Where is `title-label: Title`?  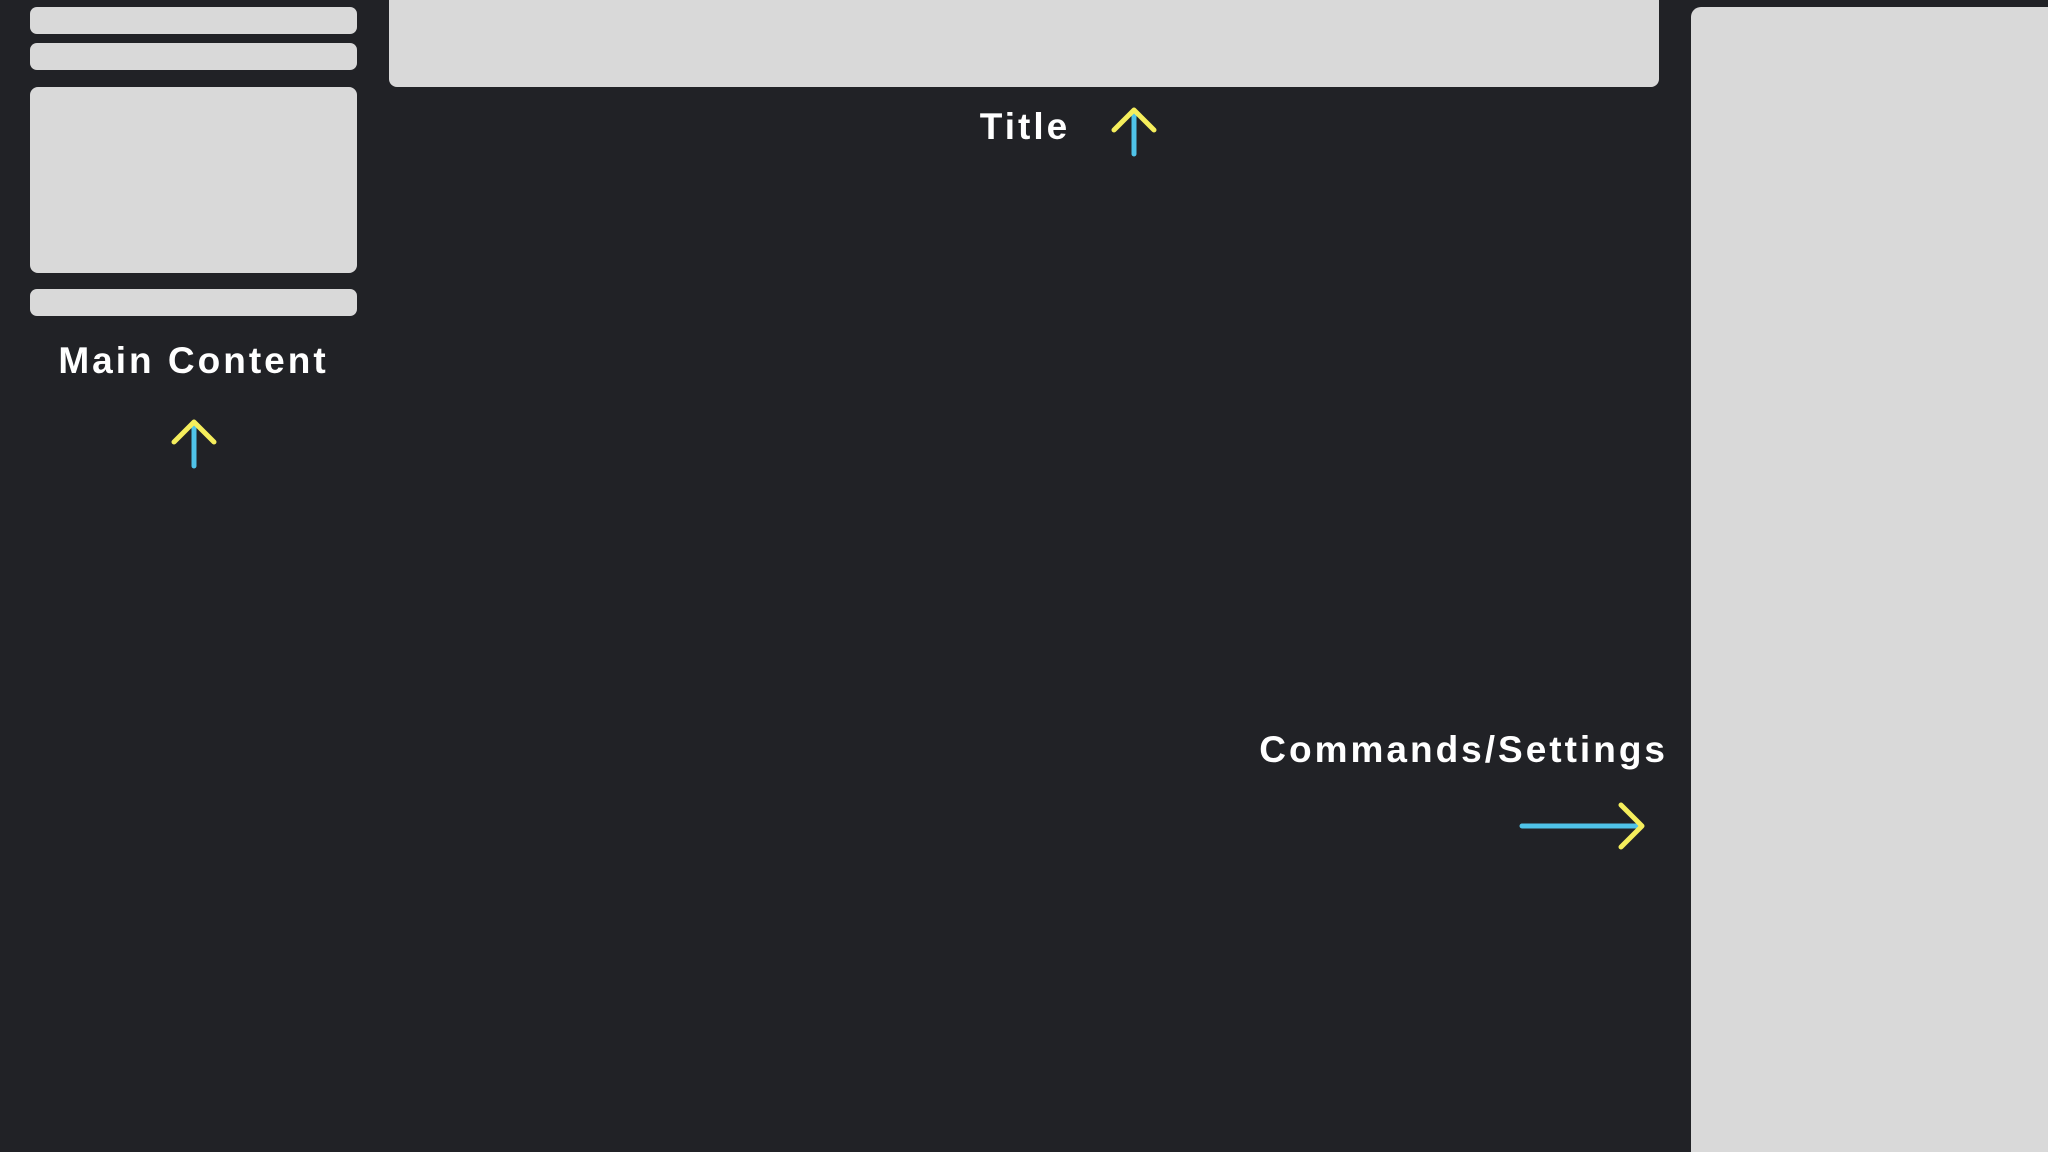
title-label: Title is located at coordinates (1025, 126).